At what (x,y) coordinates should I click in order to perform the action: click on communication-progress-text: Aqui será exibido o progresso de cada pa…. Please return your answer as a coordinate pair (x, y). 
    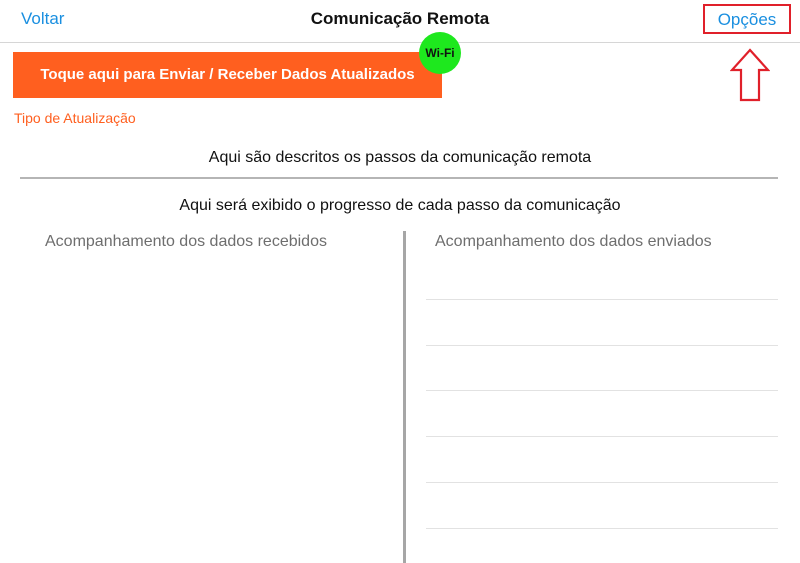
    Looking at the image, I should click on (400, 205).